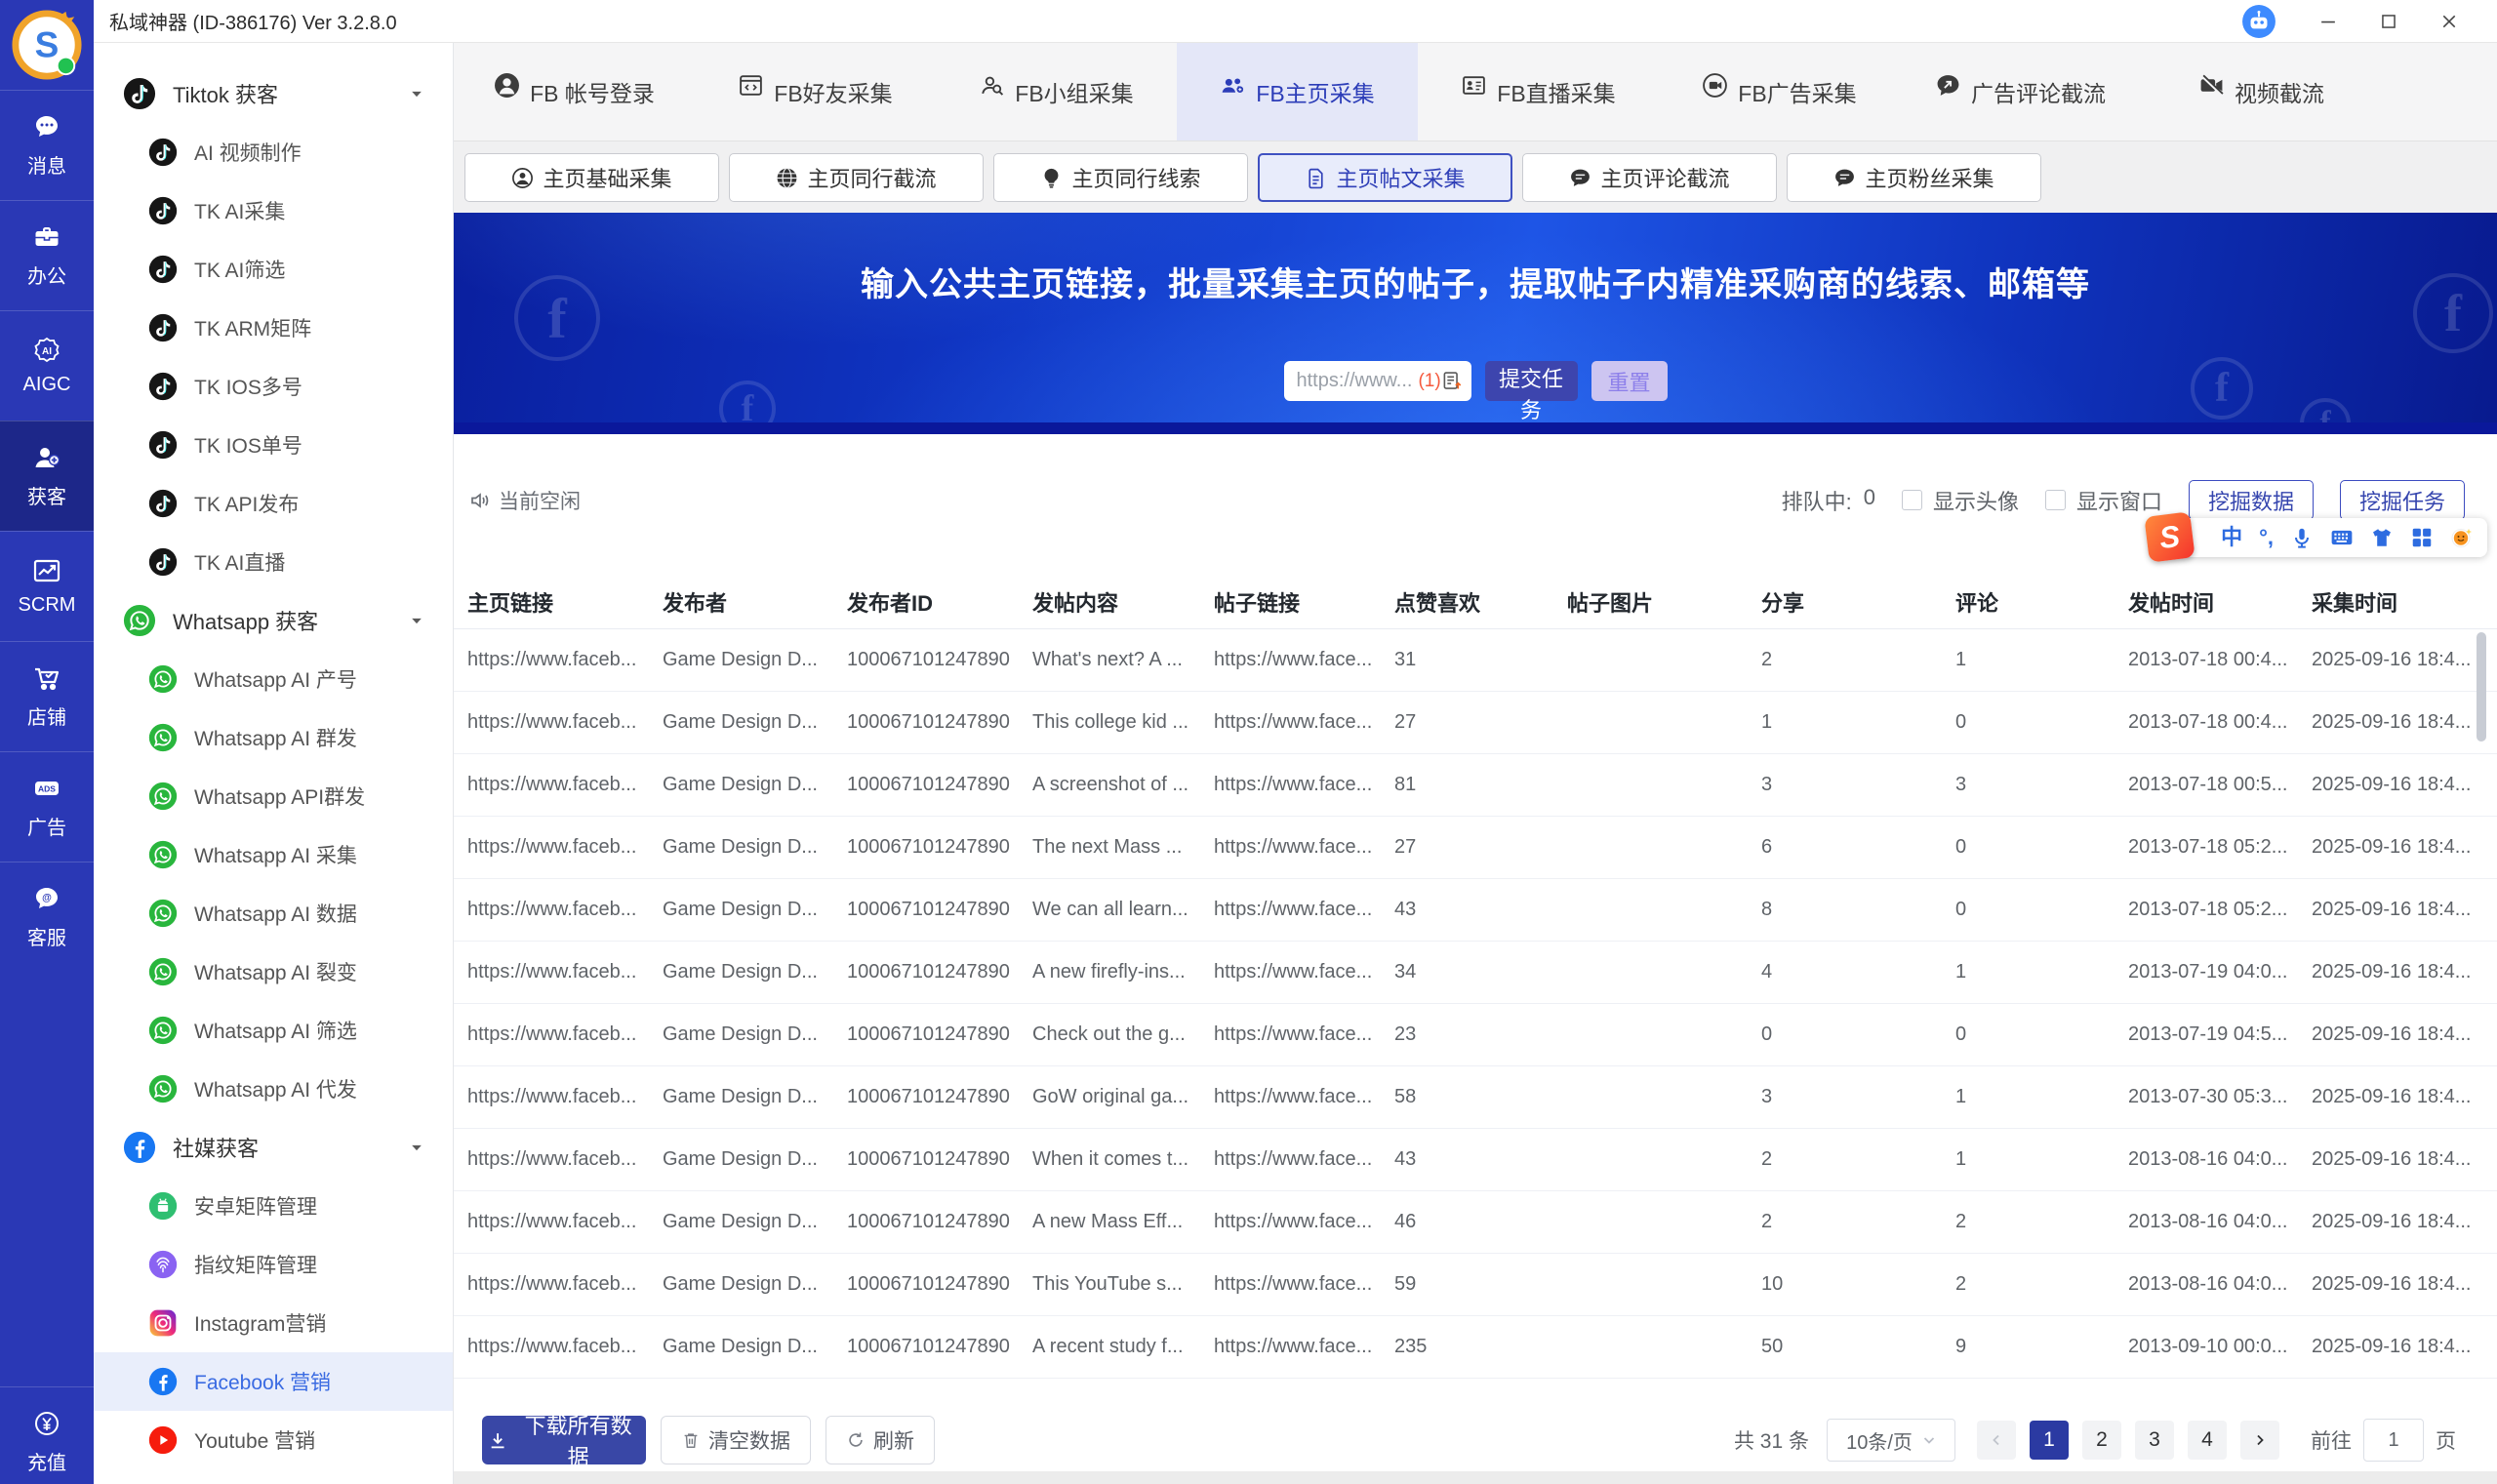 Image resolution: width=2497 pixels, height=1484 pixels. Describe the element at coordinates (273, 1323) in the screenshot. I see `sidebar-item-instagram-marketing: Instagram营销` at that location.